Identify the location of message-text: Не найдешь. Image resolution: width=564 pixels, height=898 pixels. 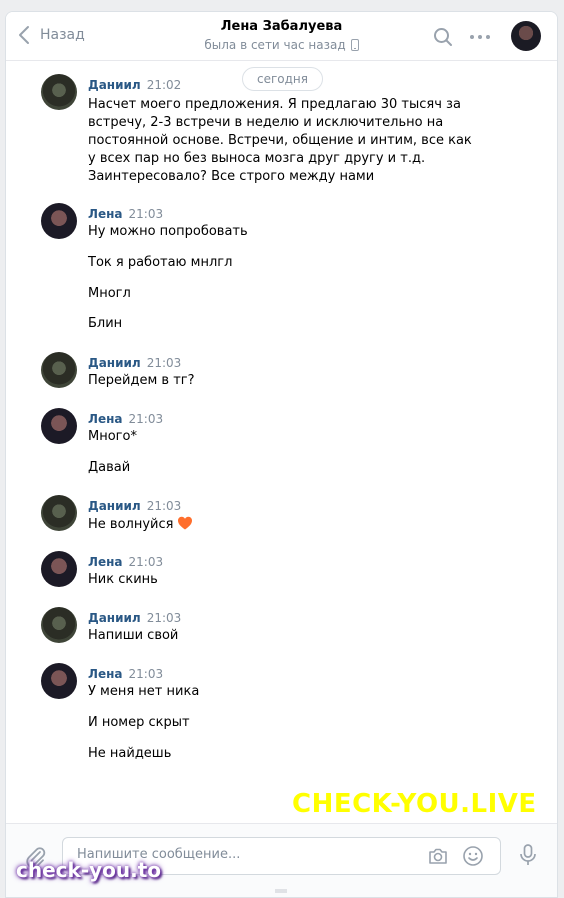
(130, 753).